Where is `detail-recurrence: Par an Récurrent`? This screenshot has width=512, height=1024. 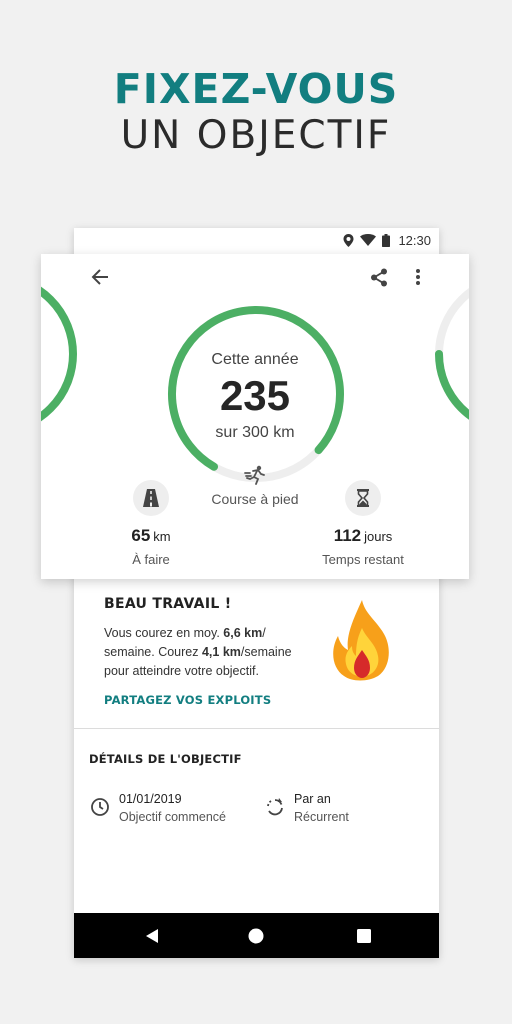 detail-recurrence: Par an Récurrent is located at coordinates (321, 808).